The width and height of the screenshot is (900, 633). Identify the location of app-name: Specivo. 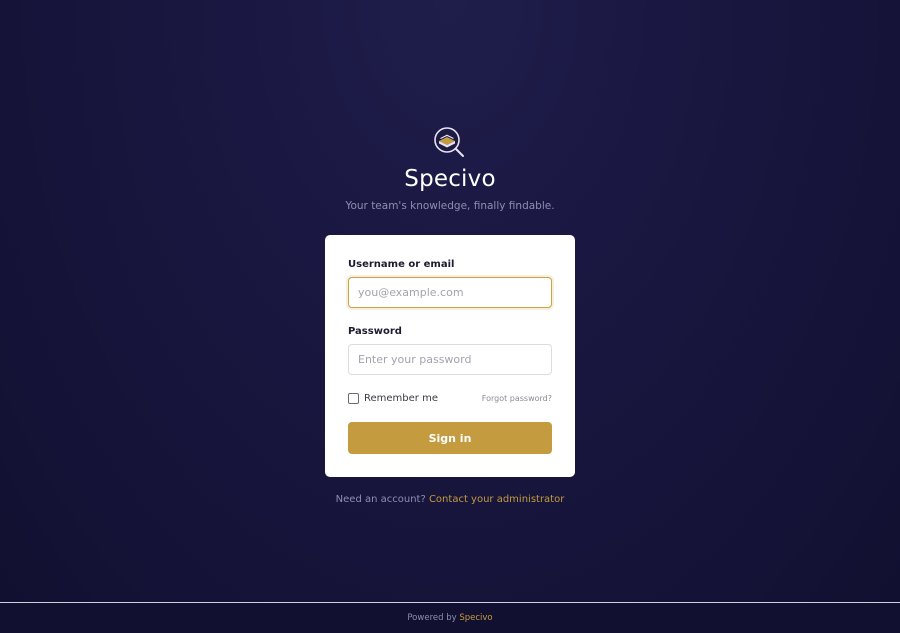
(450, 179).